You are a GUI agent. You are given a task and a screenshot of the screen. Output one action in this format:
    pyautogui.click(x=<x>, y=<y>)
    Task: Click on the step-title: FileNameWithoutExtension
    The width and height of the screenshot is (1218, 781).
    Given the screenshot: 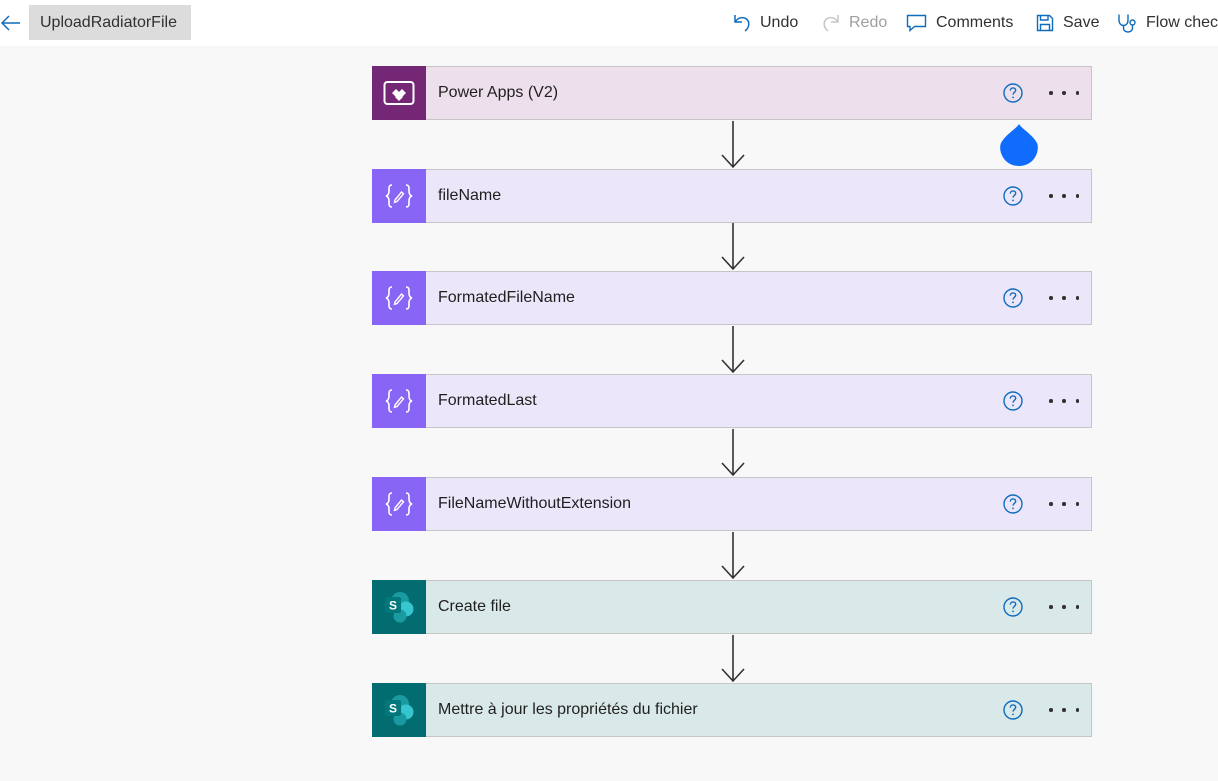 What is the action you would take?
    pyautogui.click(x=534, y=503)
    